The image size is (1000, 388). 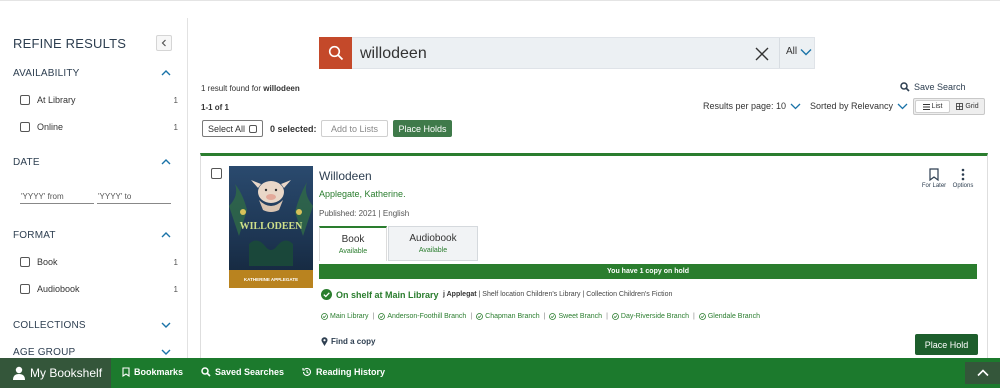 What do you see at coordinates (351, 372) in the screenshot?
I see `reading-history-label: Reading History` at bounding box center [351, 372].